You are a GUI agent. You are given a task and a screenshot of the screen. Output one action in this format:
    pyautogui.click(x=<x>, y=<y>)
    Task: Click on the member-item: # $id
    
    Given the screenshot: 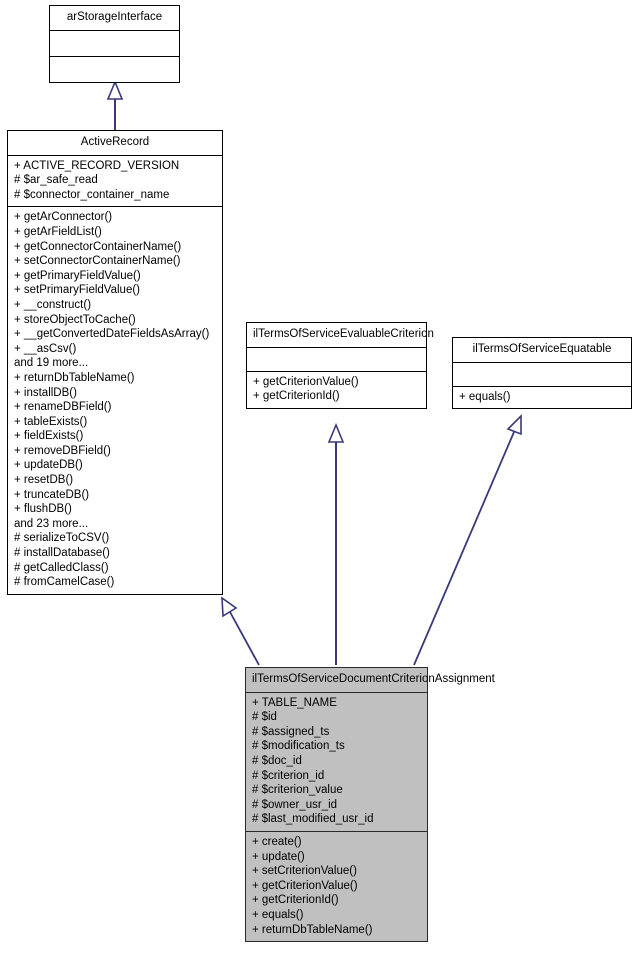 What is the action you would take?
    pyautogui.click(x=264, y=717)
    